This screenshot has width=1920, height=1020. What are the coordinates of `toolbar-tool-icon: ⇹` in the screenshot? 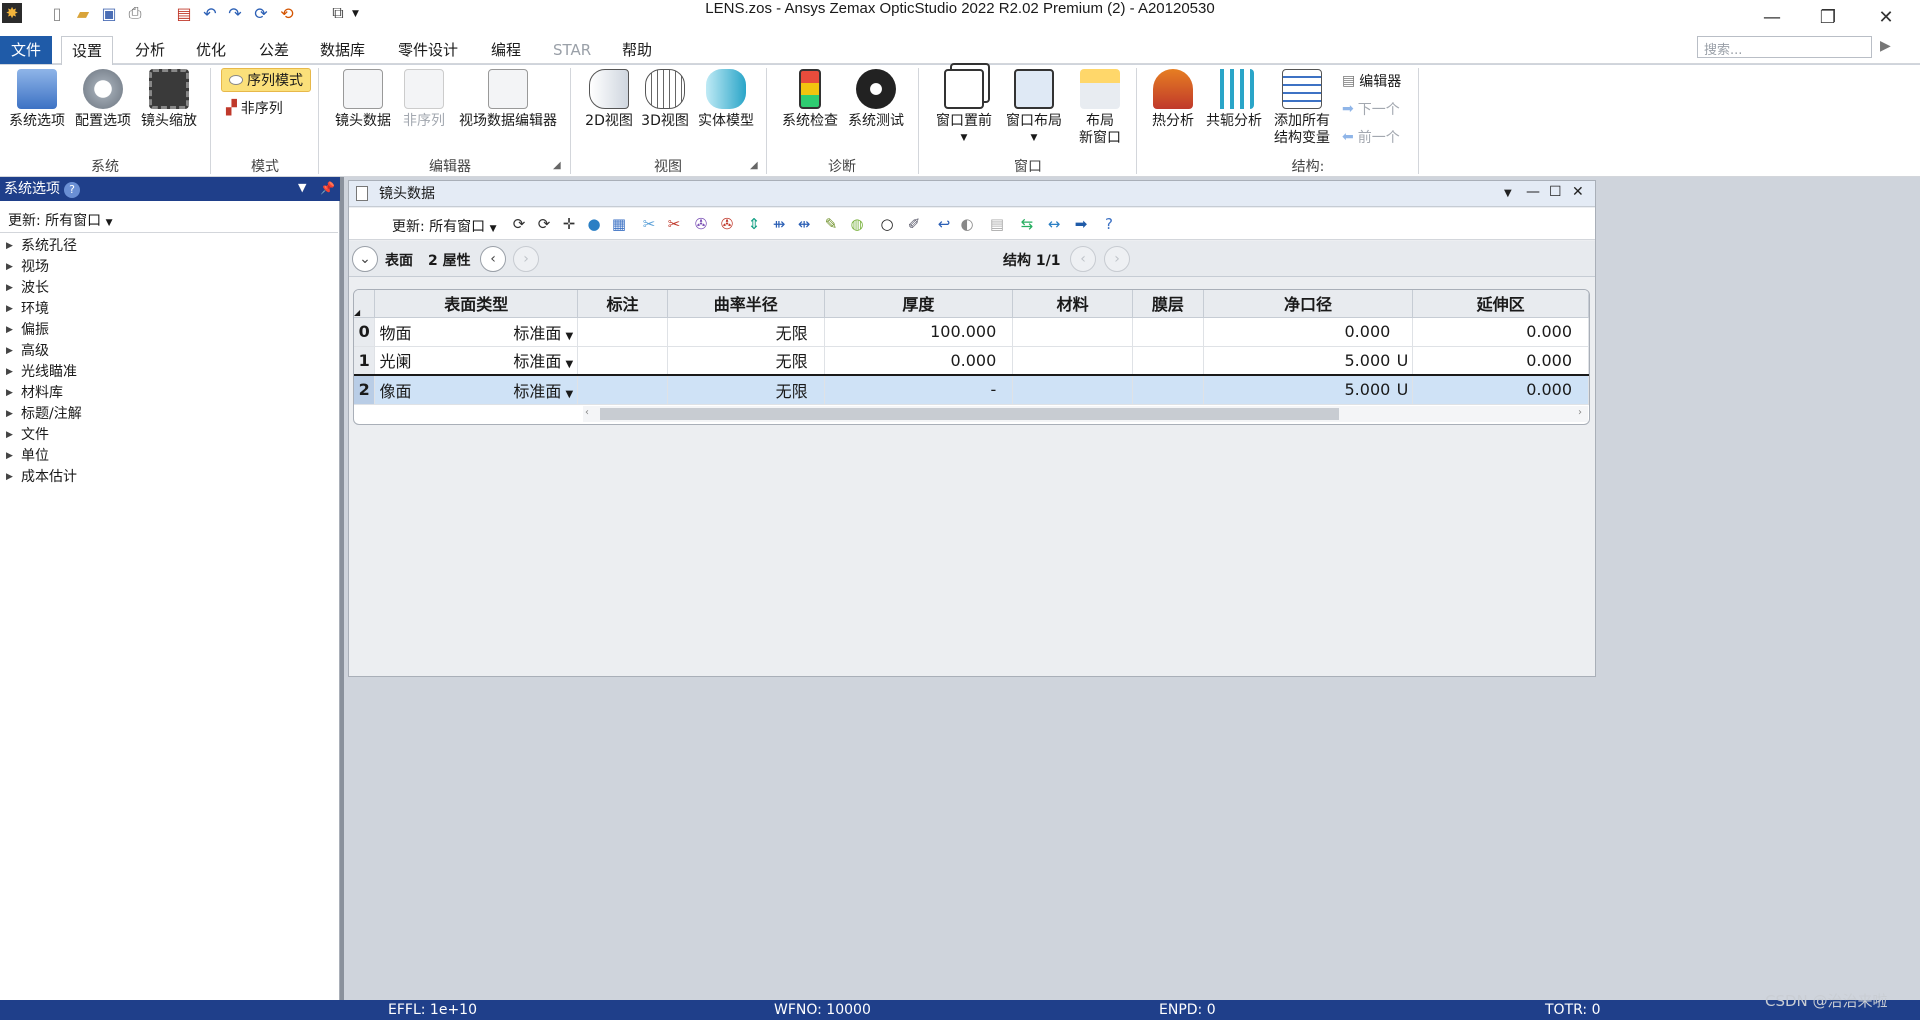 It's located at (804, 224).